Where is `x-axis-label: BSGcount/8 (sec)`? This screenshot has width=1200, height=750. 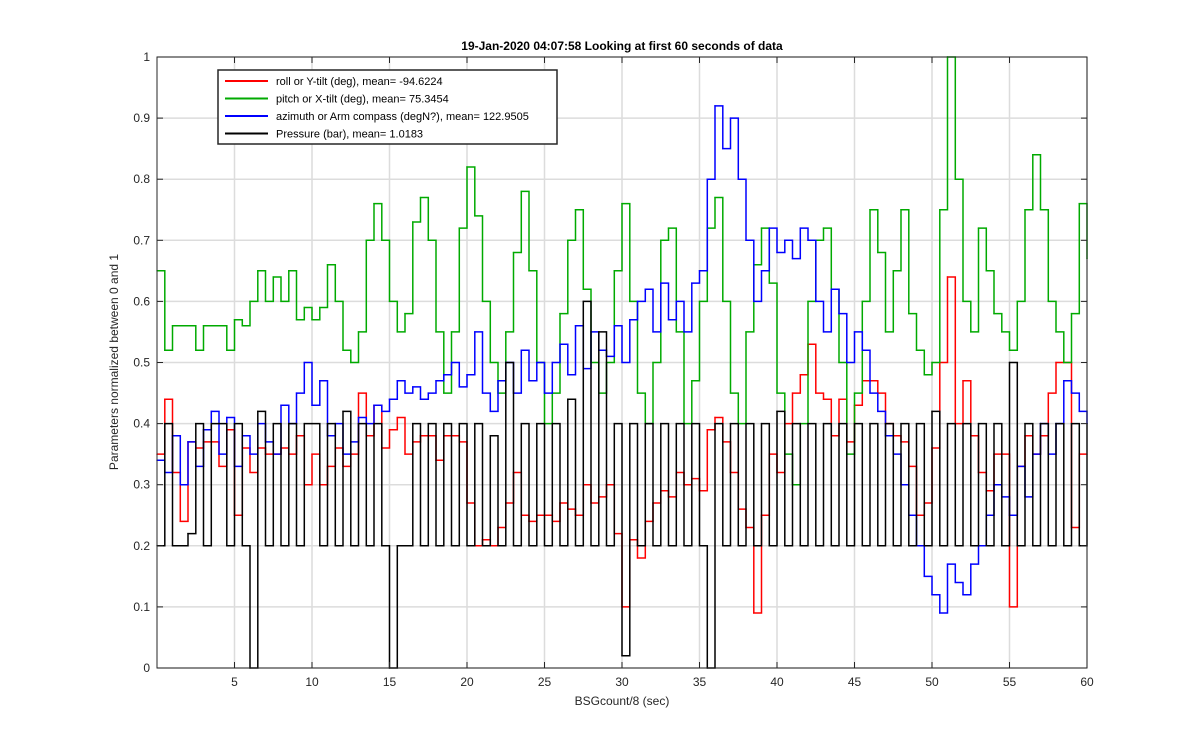
x-axis-label: BSGcount/8 (sec) is located at coordinates (622, 701).